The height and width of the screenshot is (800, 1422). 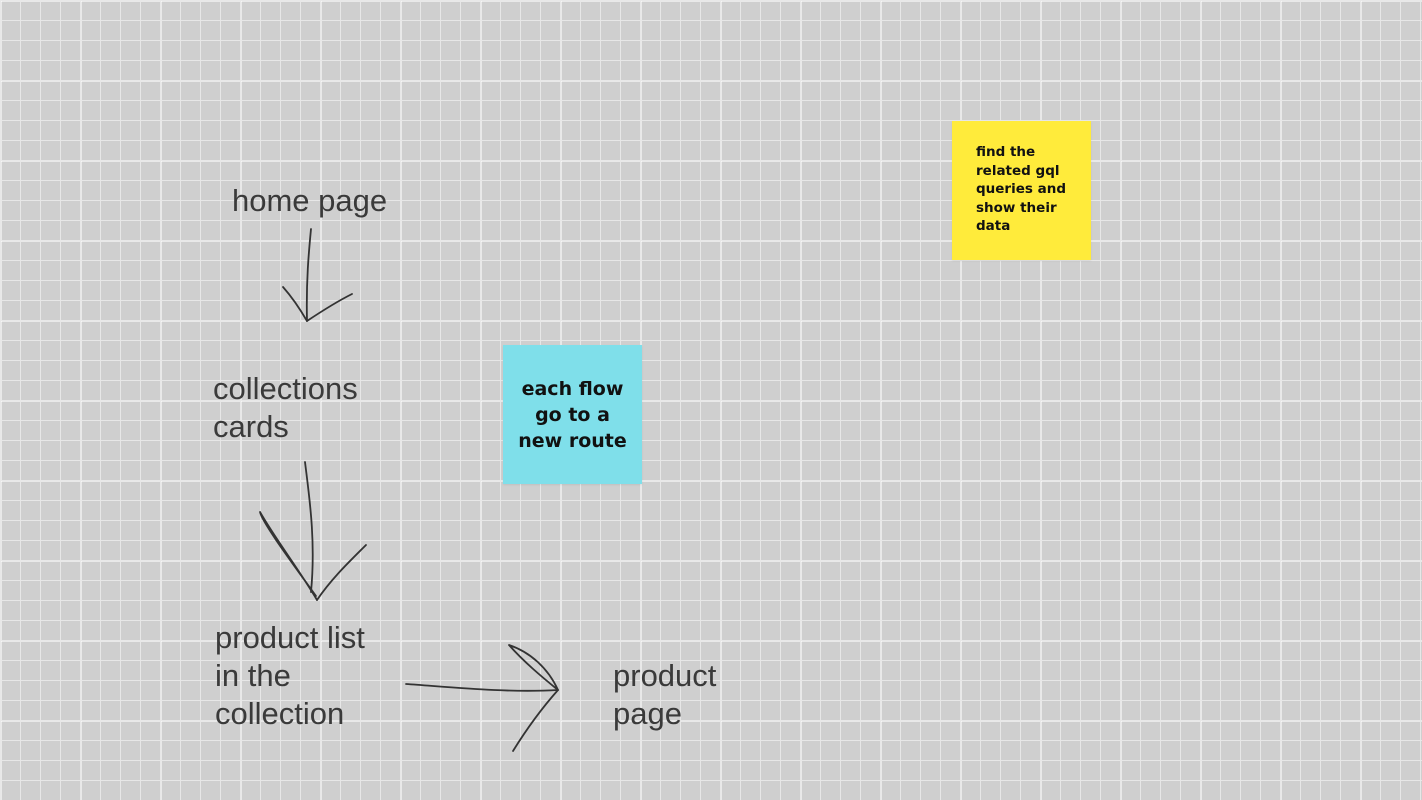 What do you see at coordinates (290, 676) in the screenshot?
I see `text-product-list: product list in the collection` at bounding box center [290, 676].